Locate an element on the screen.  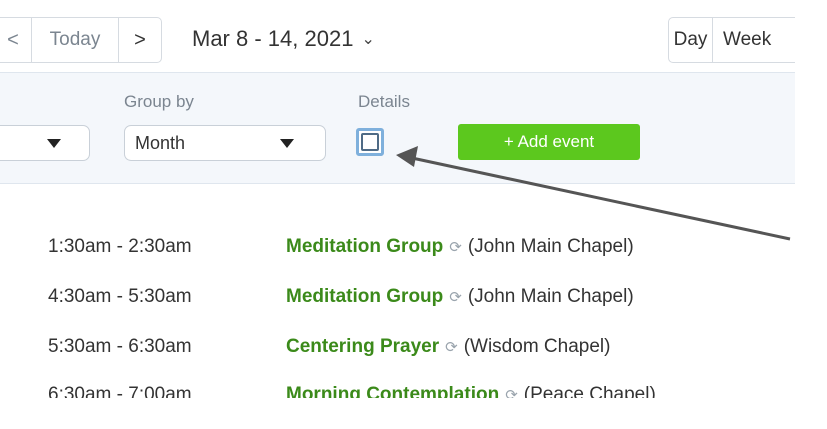
event-time: 1:30am - 2:30am is located at coordinates (120, 246).